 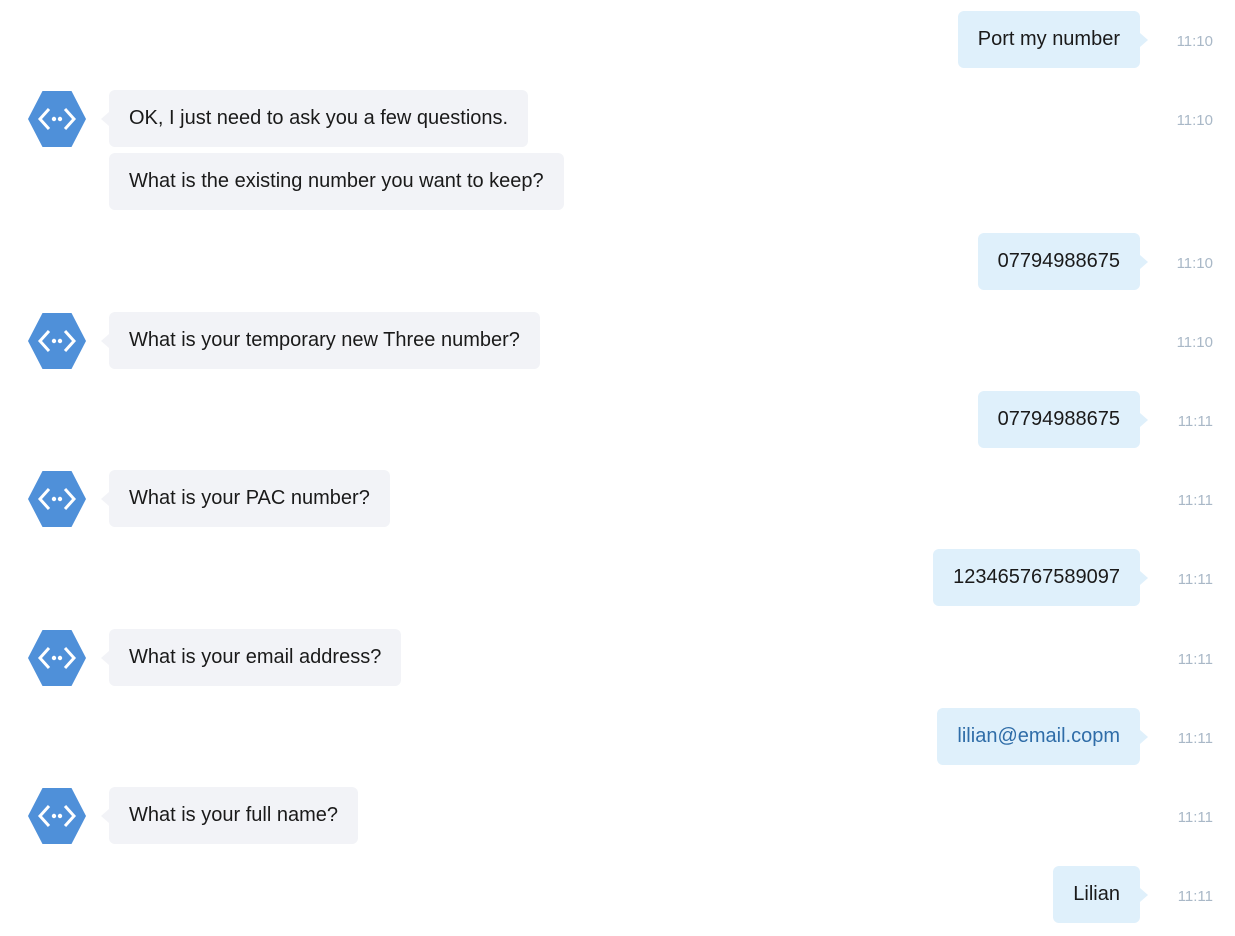 I want to click on email-link: lilian@email.copm, so click(x=1038, y=736).